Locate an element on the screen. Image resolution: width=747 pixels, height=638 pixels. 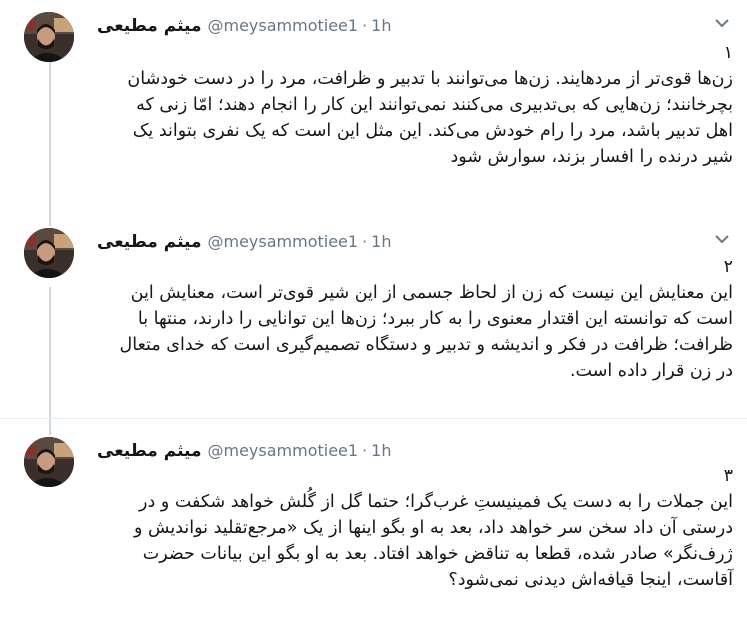
tweet-number: ۲ is located at coordinates (728, 267).